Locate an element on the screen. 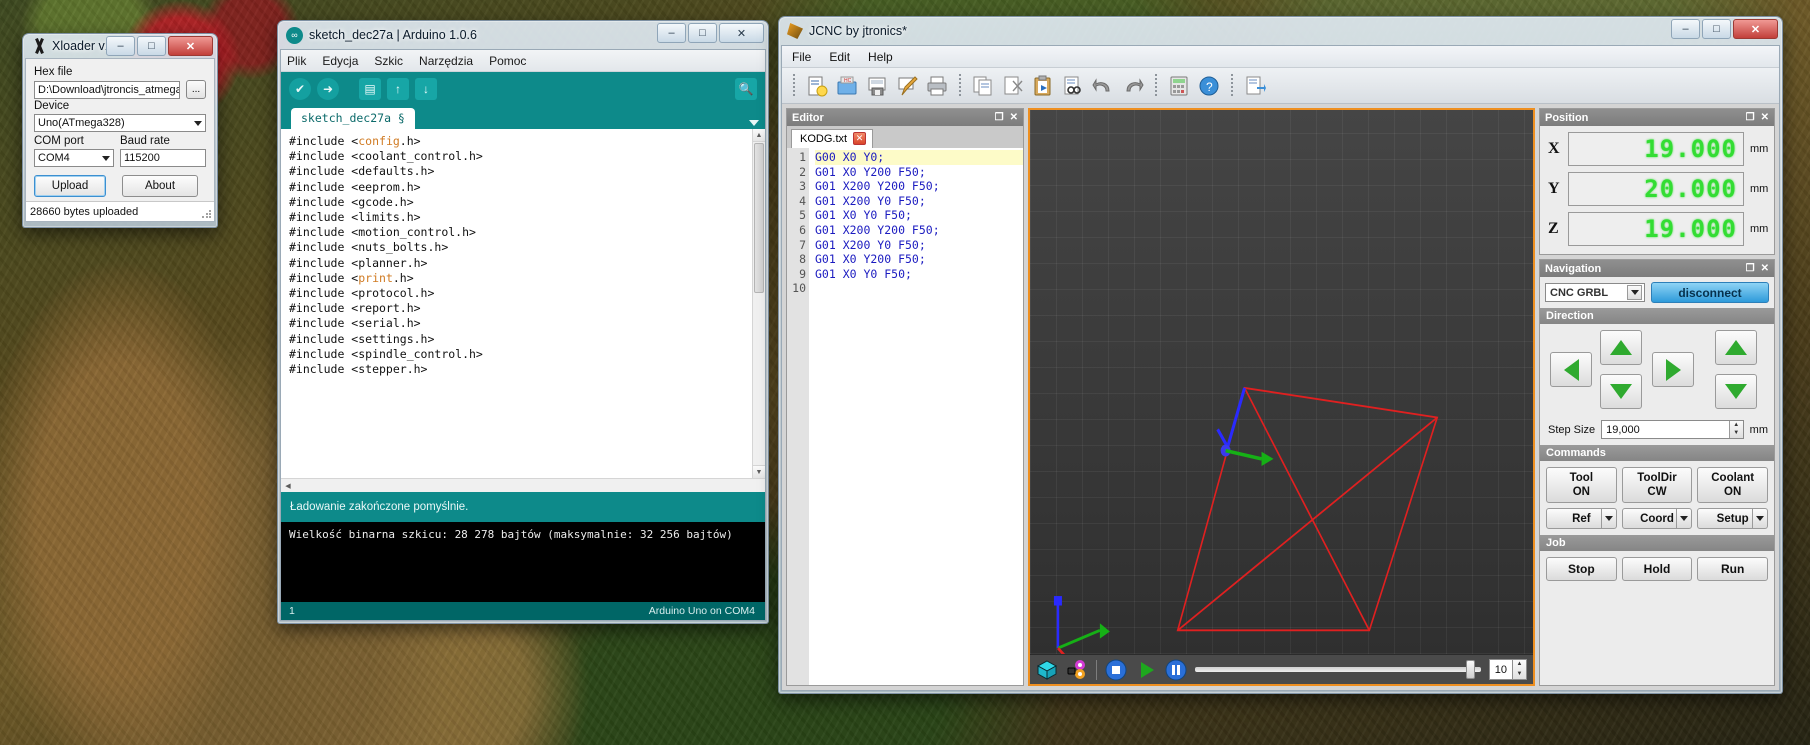 The width and height of the screenshot is (1810, 745). tool-on-button: Tool ON is located at coordinates (1581, 485).